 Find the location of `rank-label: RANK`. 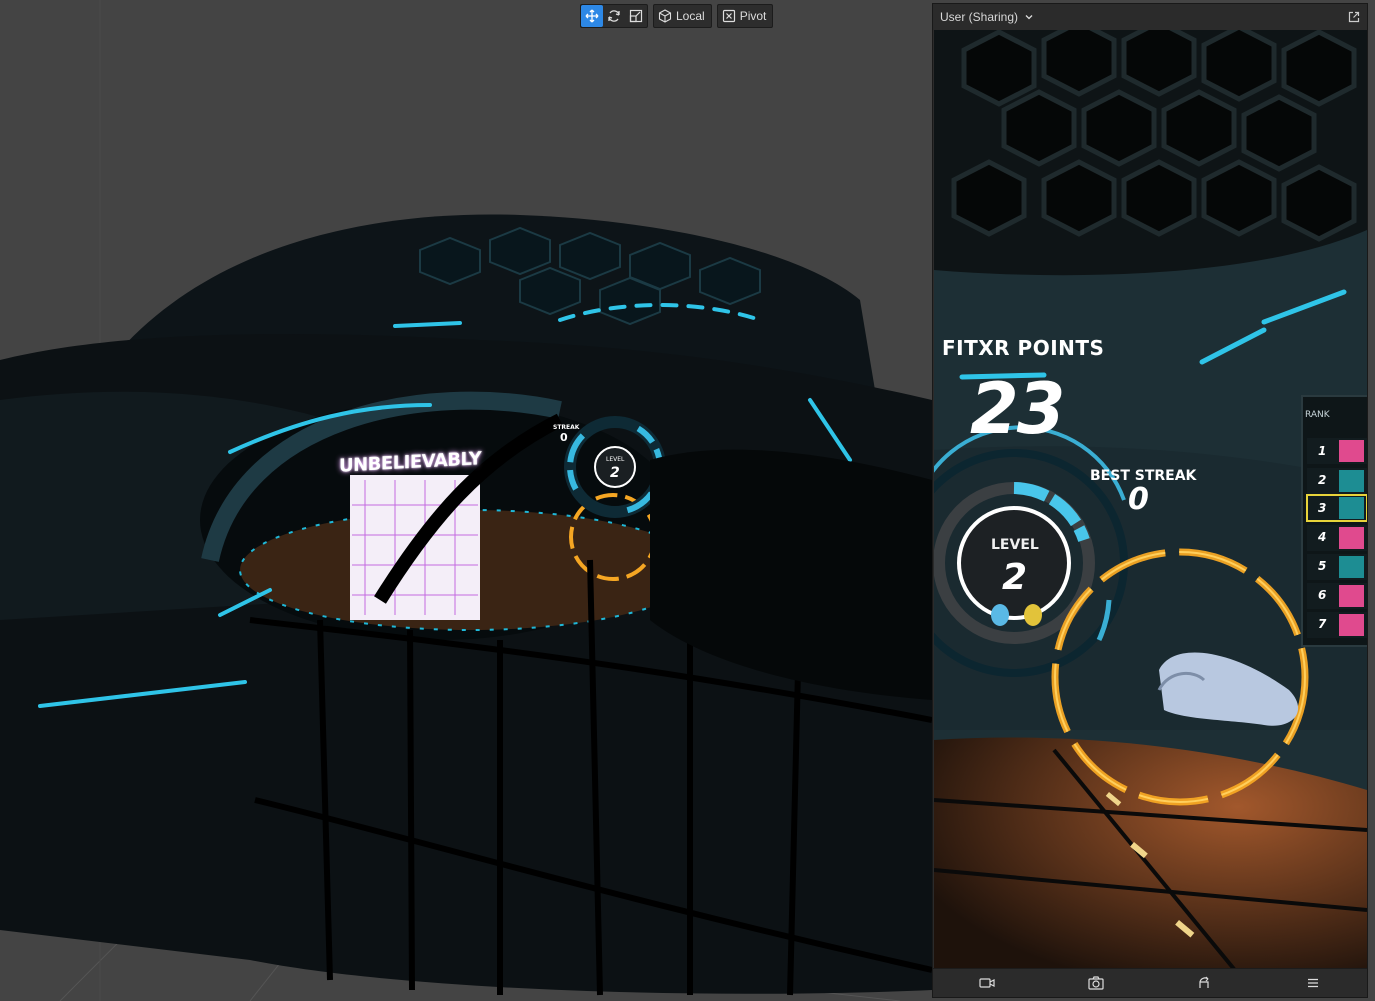

rank-label: RANK is located at coordinates (1317, 415).